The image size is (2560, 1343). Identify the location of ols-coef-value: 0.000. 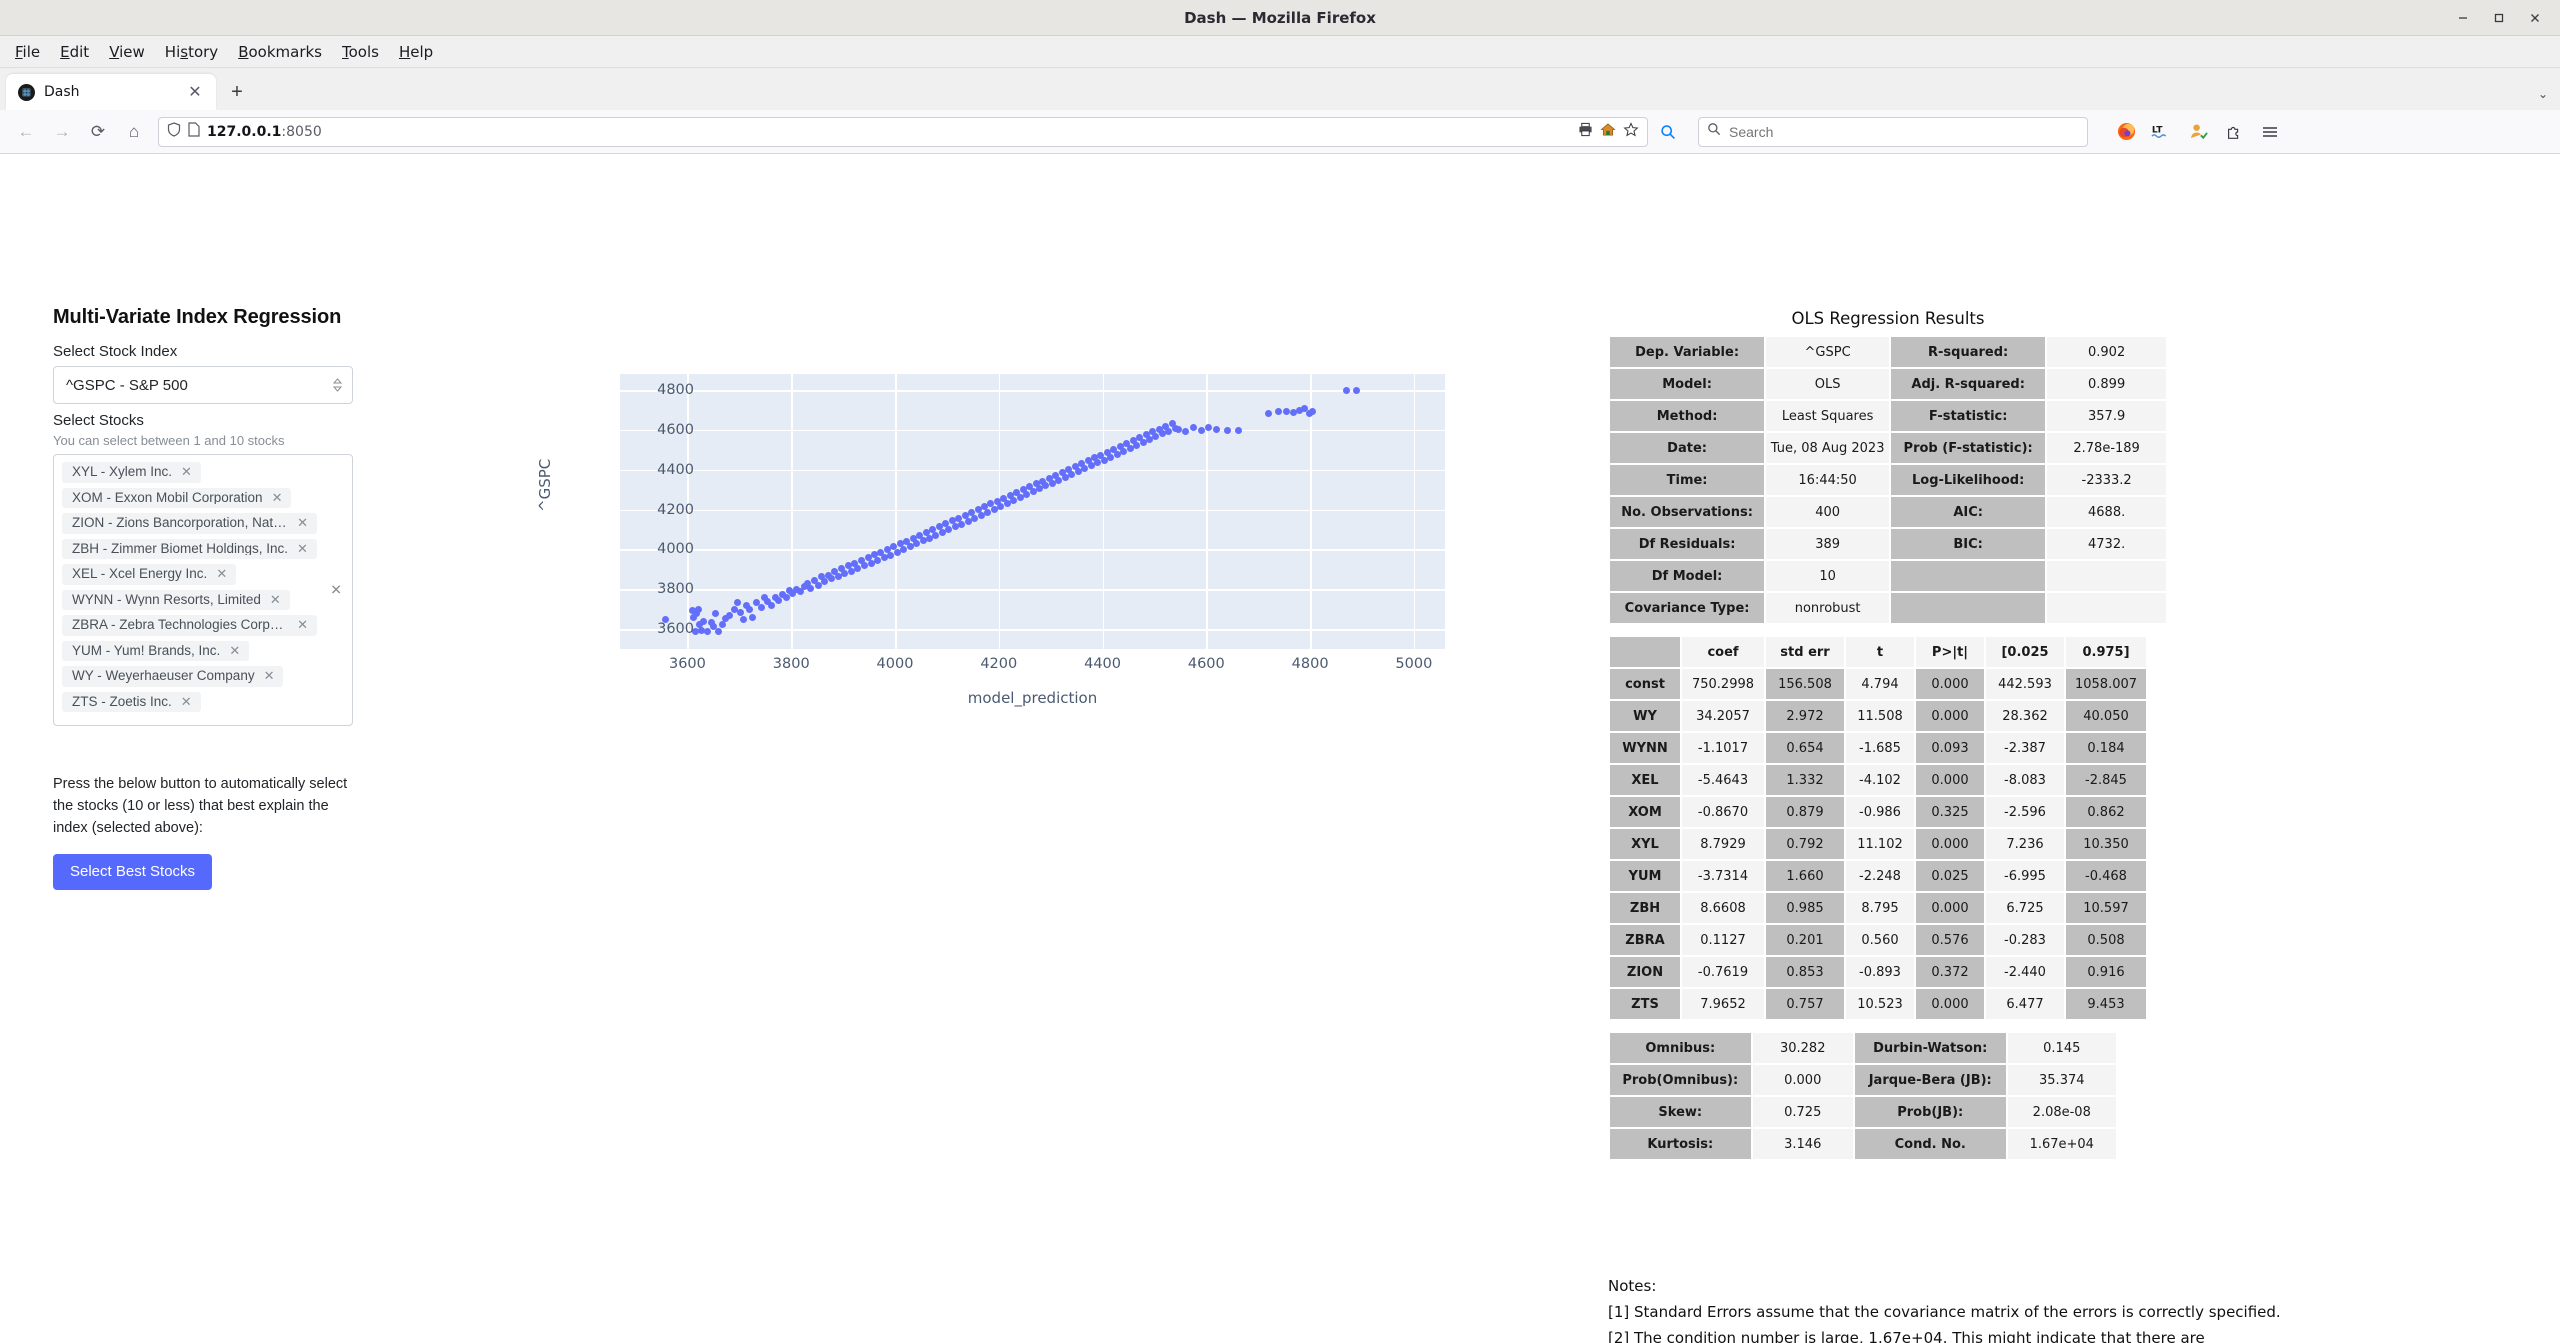
(1950, 780).